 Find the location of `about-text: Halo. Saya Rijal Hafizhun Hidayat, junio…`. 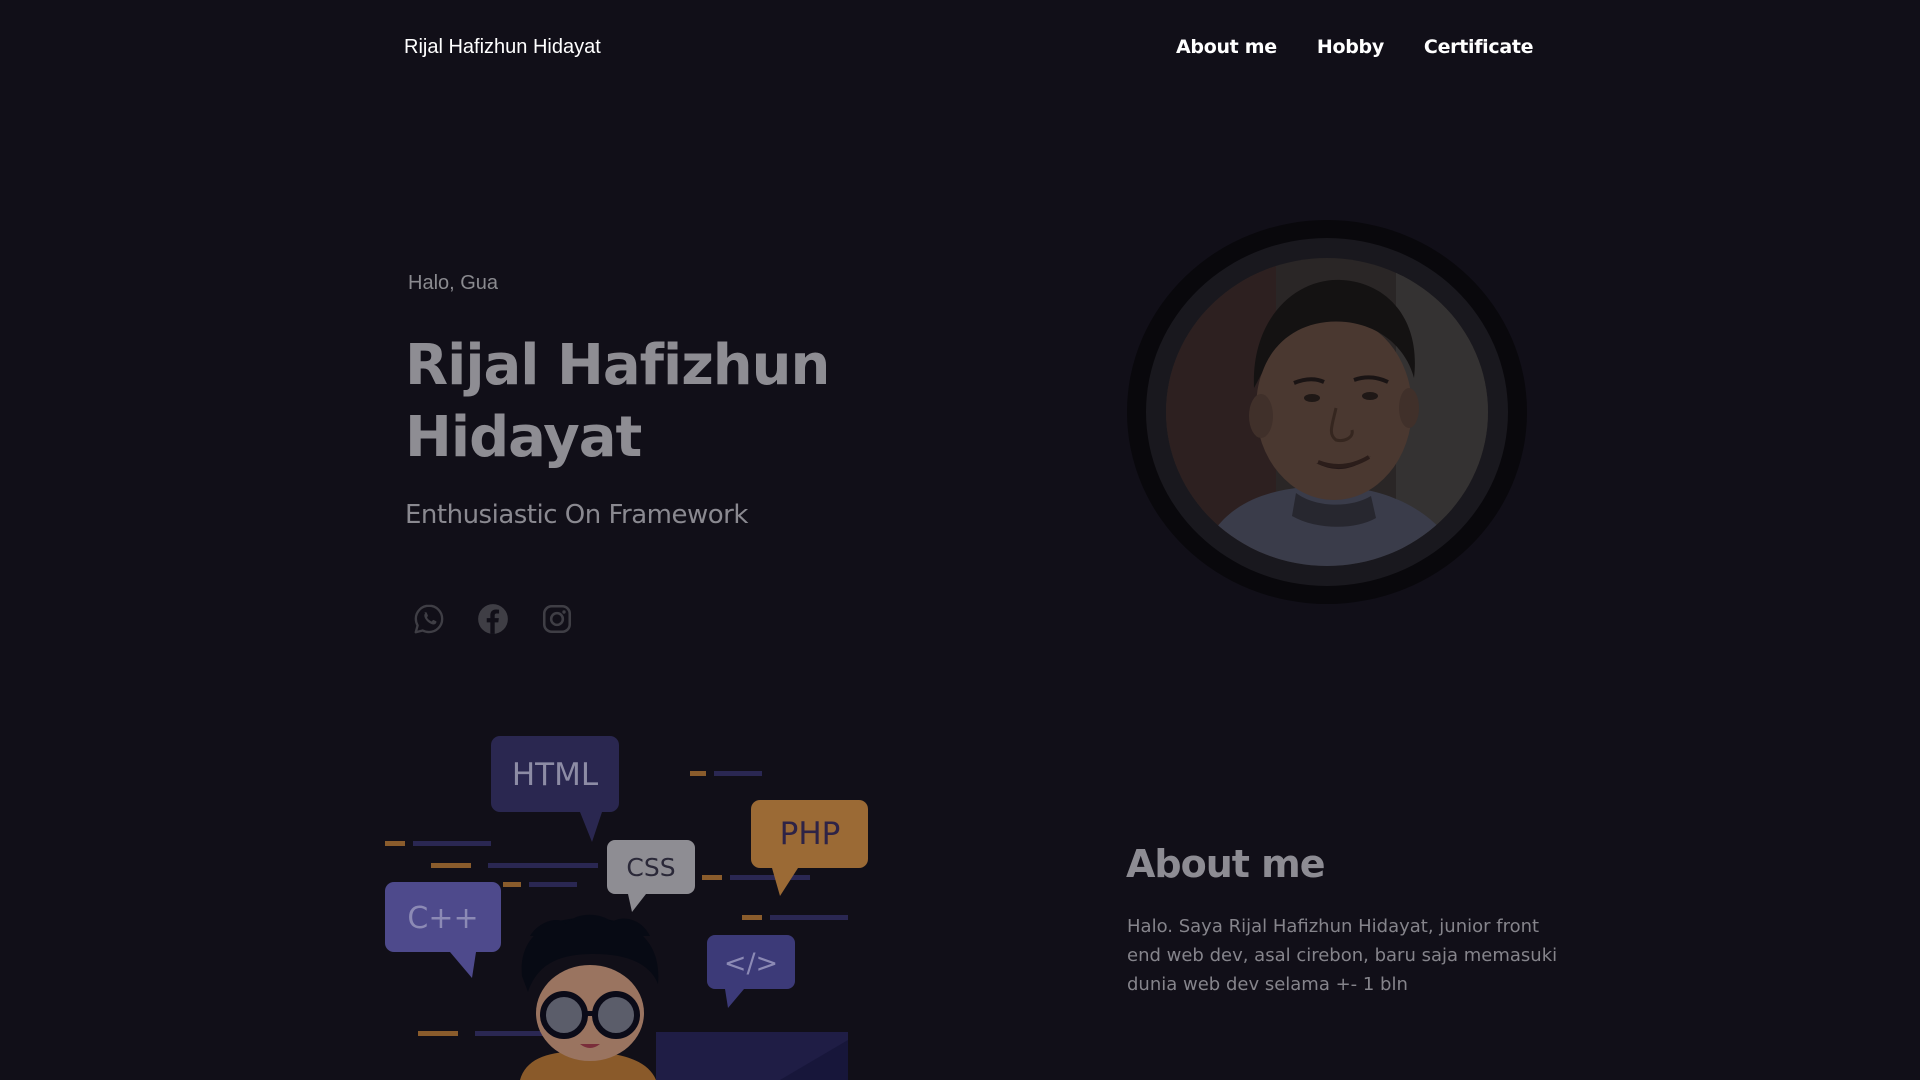

about-text: Halo. Saya Rijal Hafizhun Hidayat, junio… is located at coordinates (1342, 955).